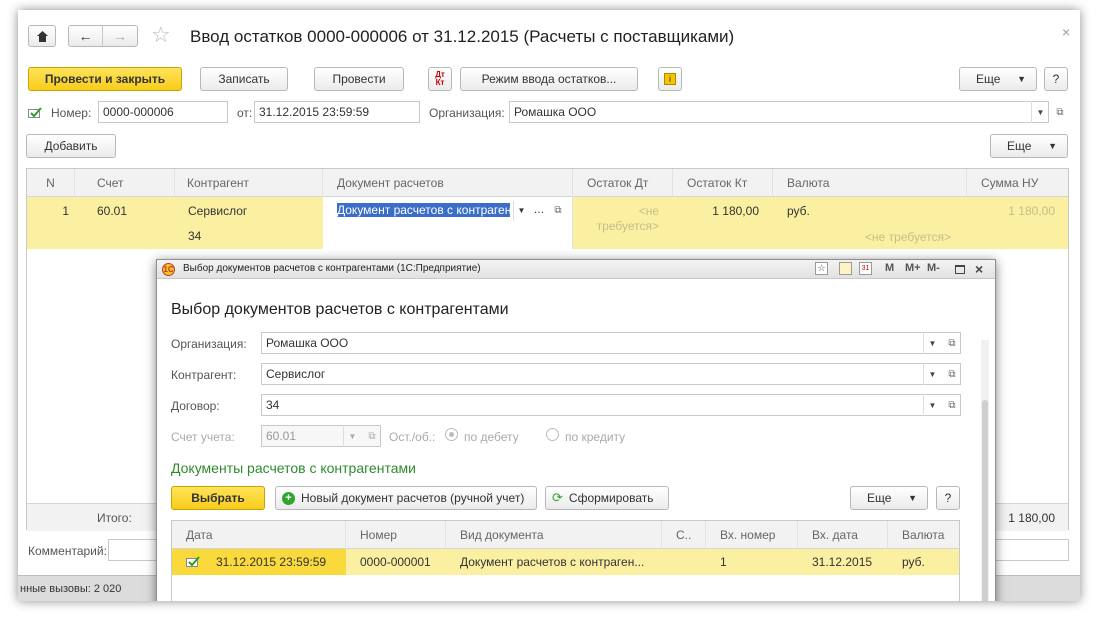 The width and height of the screenshot is (1099, 621). I want to click on form-label: Сформировать, so click(611, 498).